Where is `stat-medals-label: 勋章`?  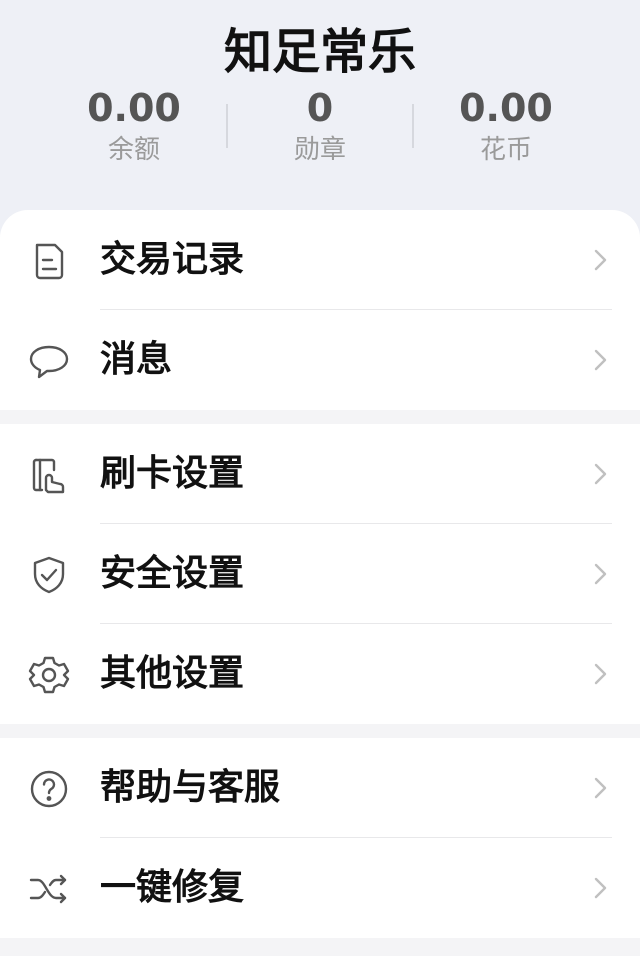 stat-medals-label: 勋章 is located at coordinates (319, 150).